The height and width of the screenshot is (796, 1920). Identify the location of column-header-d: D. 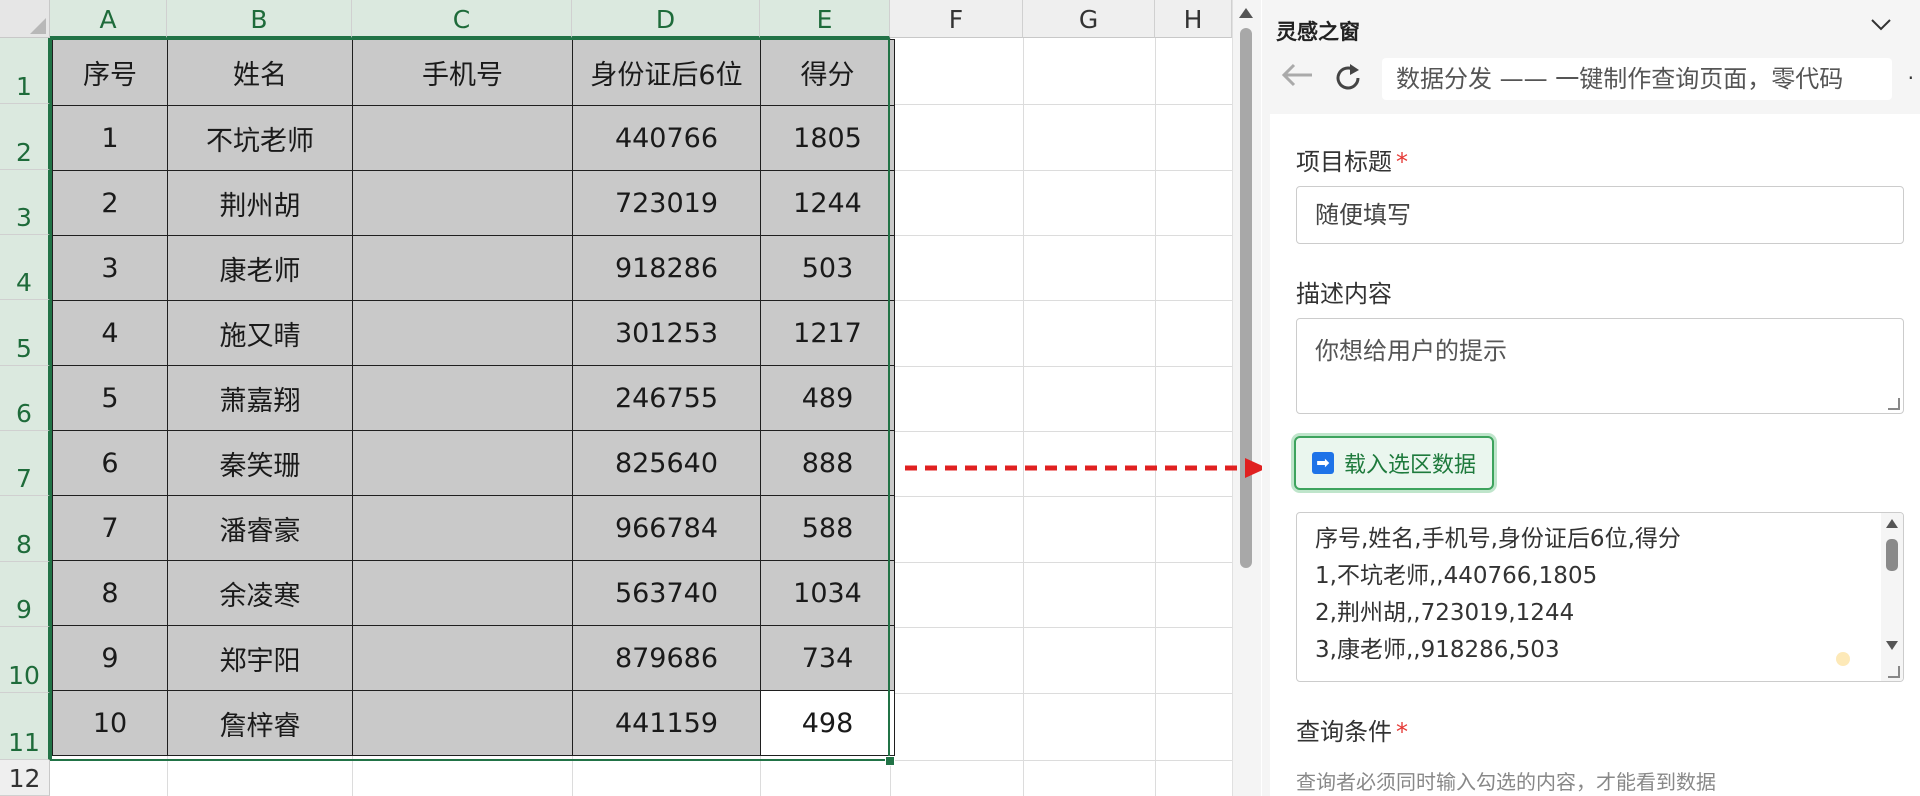
(666, 19).